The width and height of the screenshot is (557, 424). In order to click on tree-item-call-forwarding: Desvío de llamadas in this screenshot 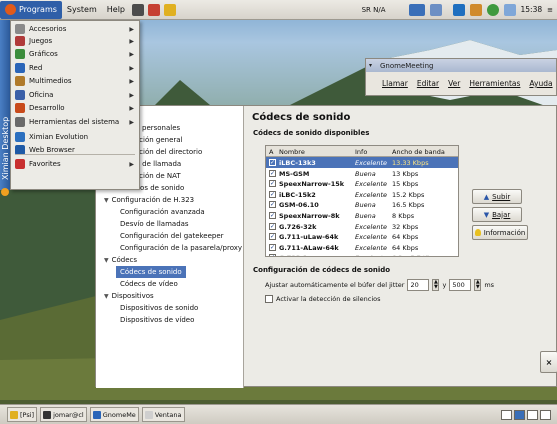, I will do `click(154, 224)`.